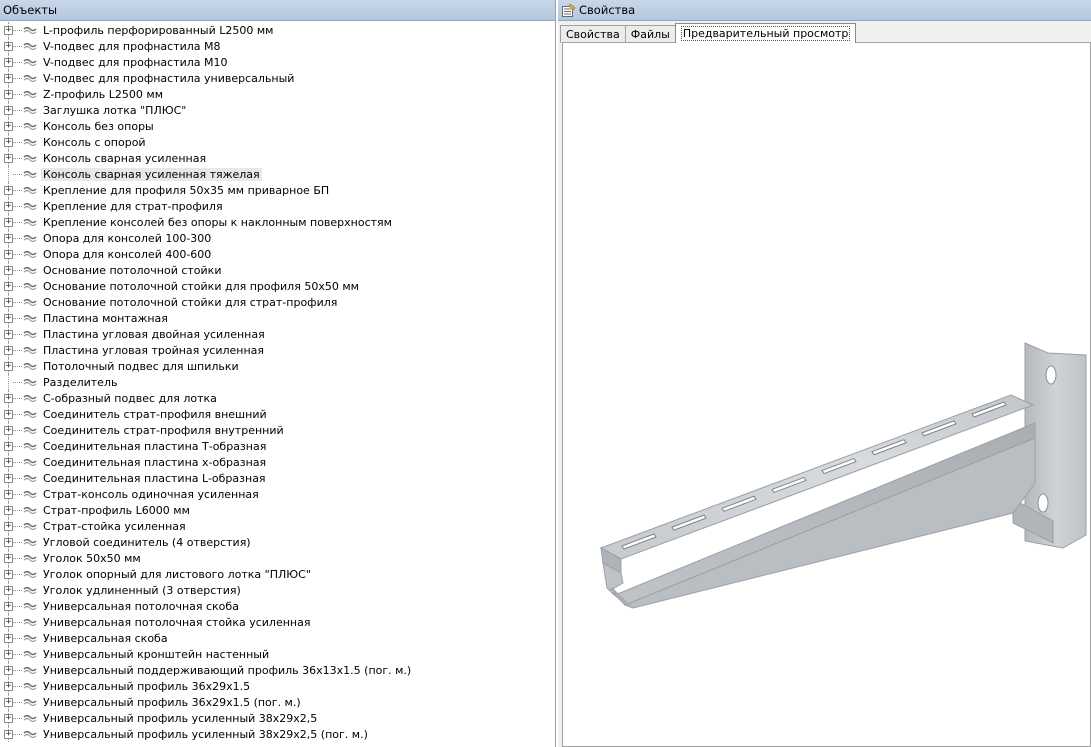 The image size is (1091, 747). I want to click on tree-item: + Соединитель страт-профиля внутренний, so click(277, 430).